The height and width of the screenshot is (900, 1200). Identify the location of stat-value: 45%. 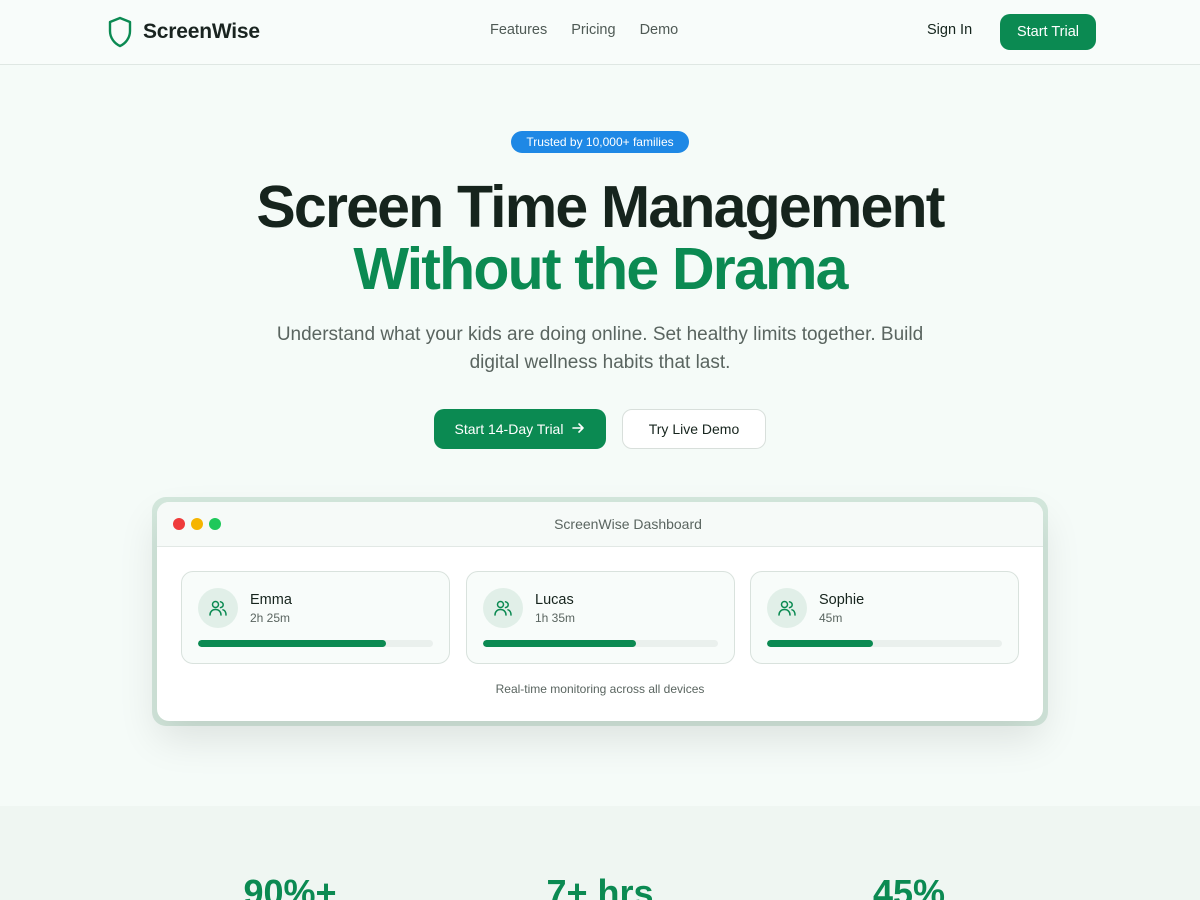
(909, 886).